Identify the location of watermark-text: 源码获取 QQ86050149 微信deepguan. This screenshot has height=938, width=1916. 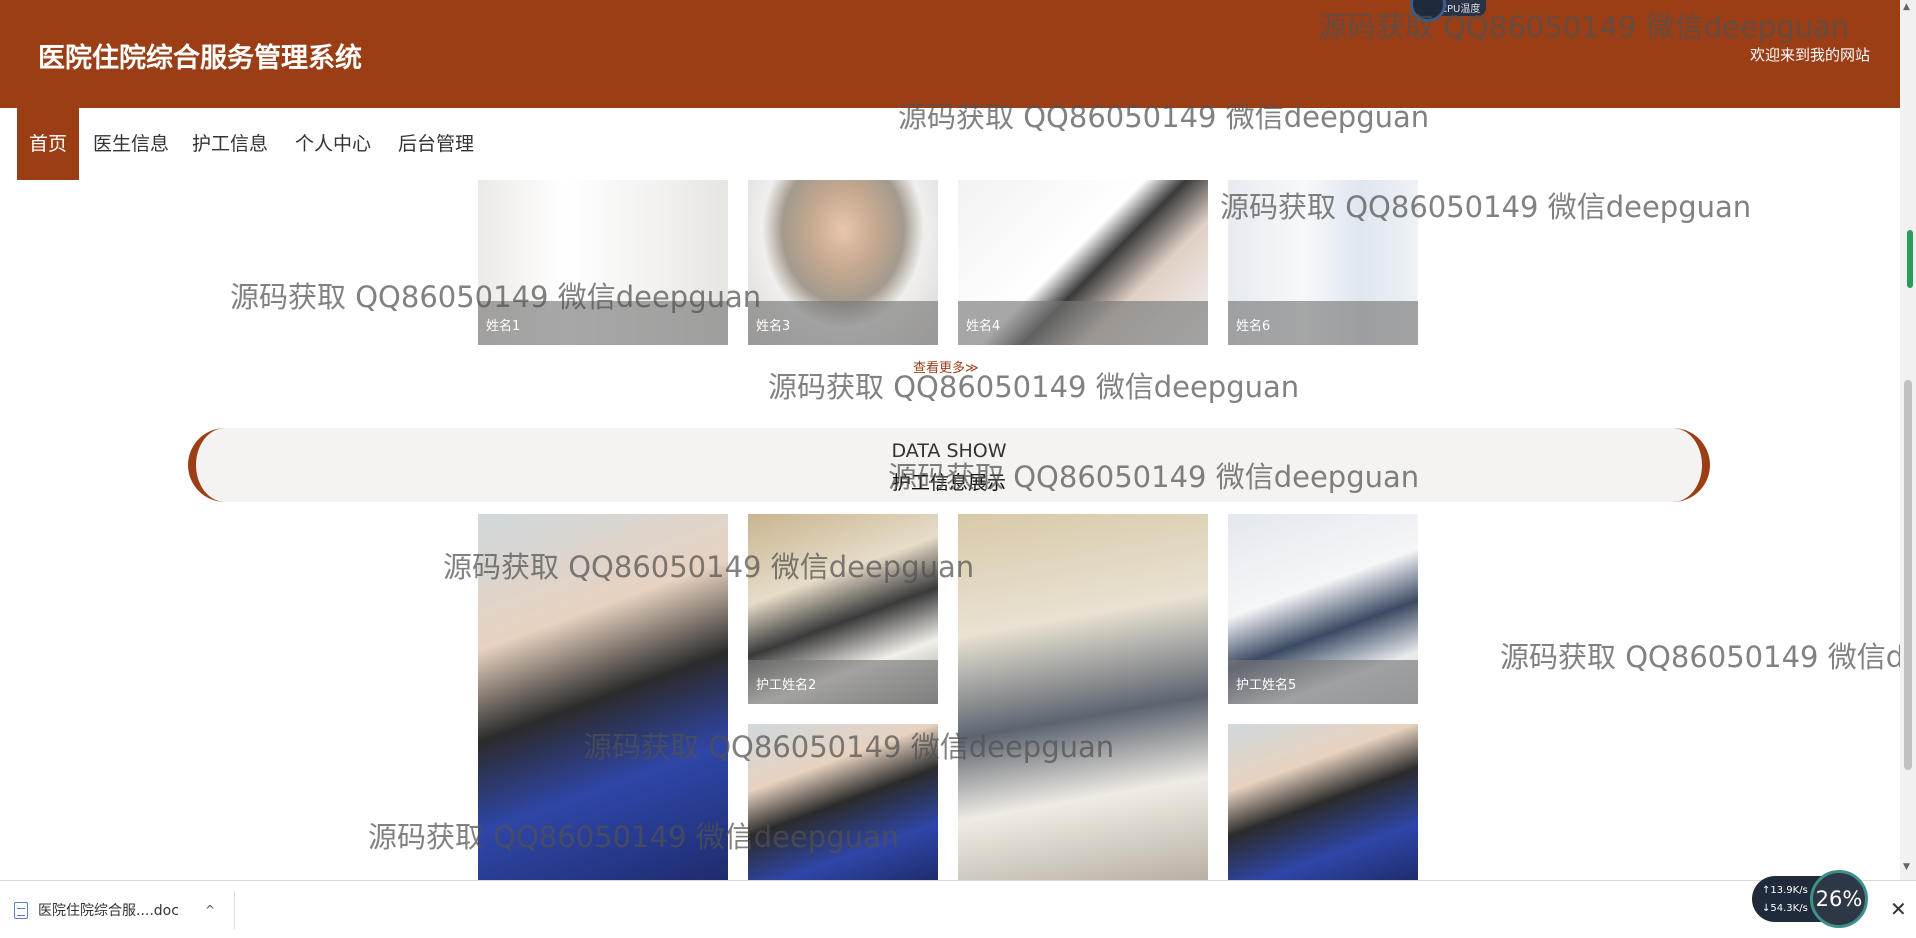
(1034, 387).